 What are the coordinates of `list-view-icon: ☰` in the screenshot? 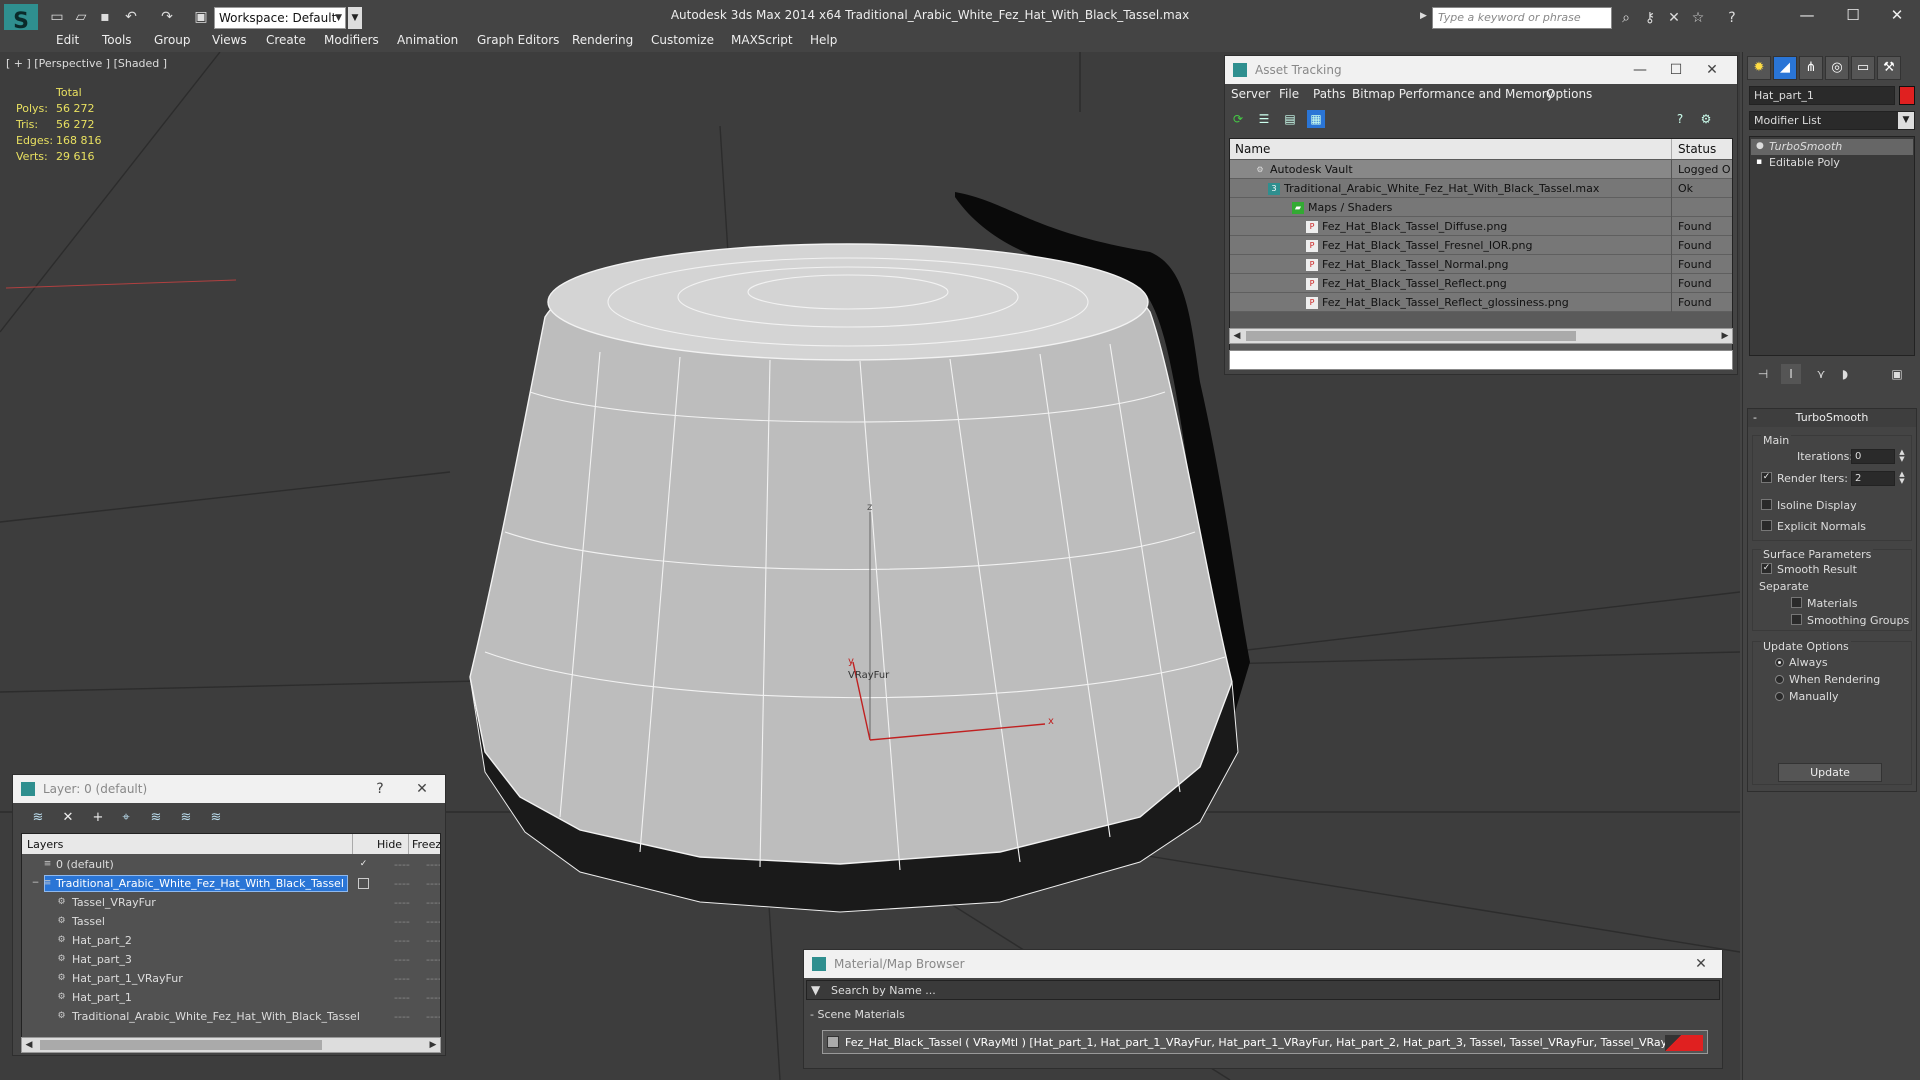 It's located at (1264, 119).